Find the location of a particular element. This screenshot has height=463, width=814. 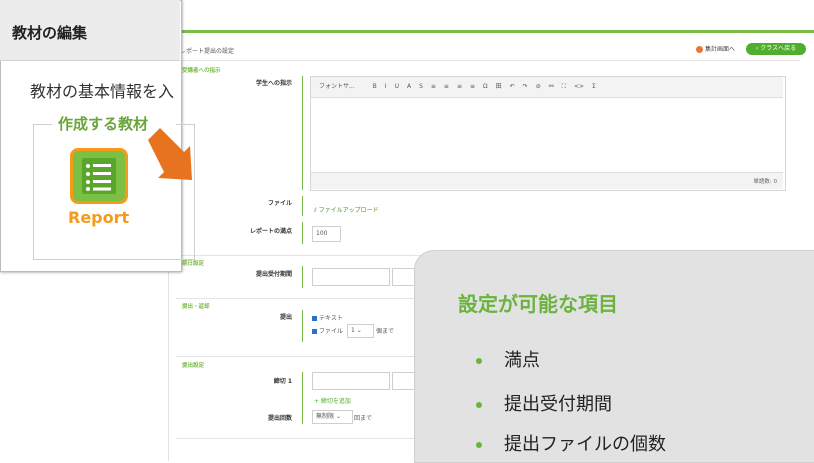

report-icon is located at coordinates (99, 176).